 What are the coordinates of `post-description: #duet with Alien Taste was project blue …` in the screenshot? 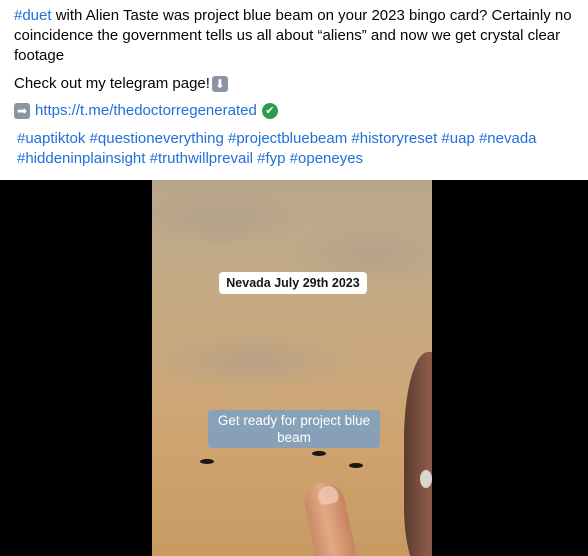 It's located at (297, 36).